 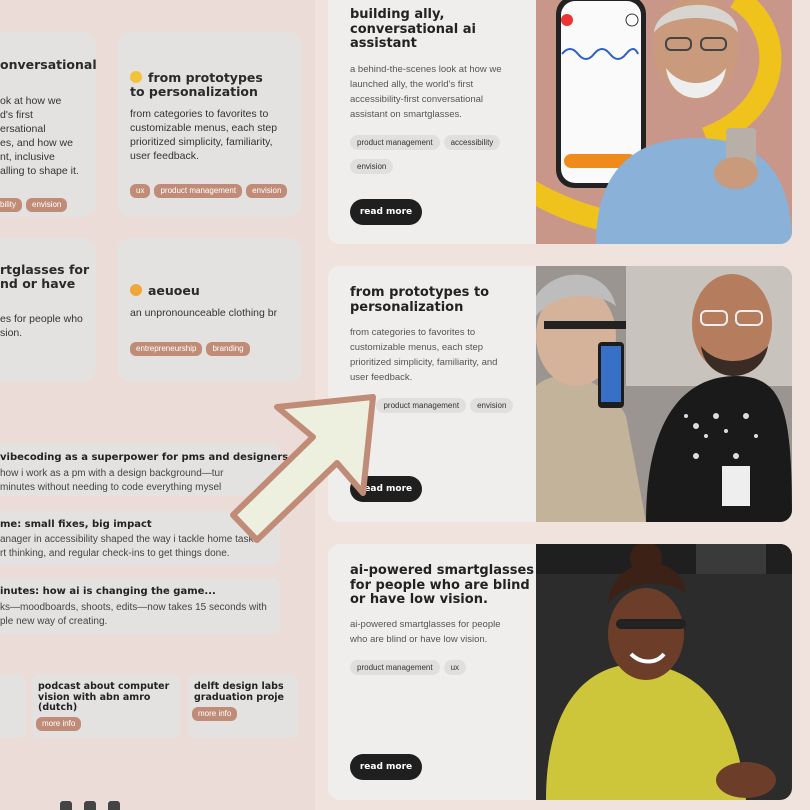 I want to click on card-body-line: nt, inclusive, so click(x=27, y=157).